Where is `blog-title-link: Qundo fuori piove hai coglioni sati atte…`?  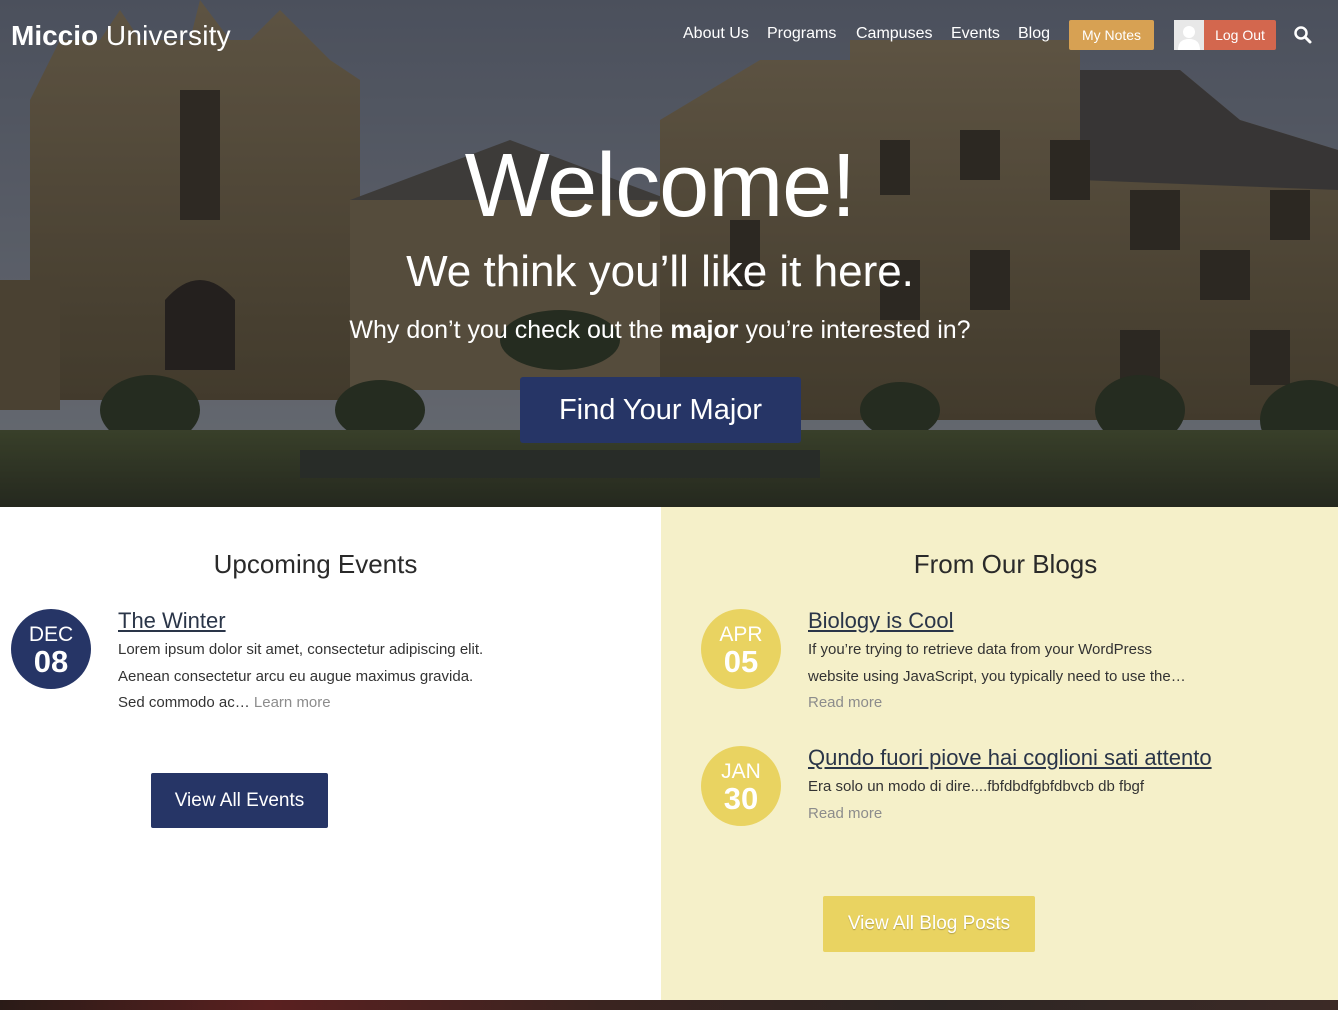
blog-title-link: Qundo fuori piove hai coglioni sati atte… is located at coordinates (1010, 758).